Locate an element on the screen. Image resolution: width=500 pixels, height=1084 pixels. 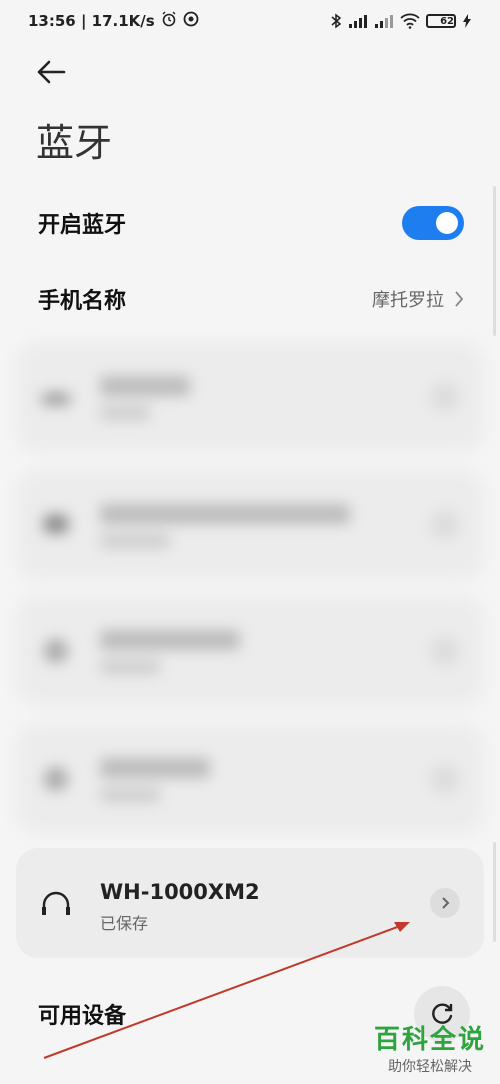
watermark-logo: 百科全说 助你轻松解决 is located at coordinates (430, 1047).